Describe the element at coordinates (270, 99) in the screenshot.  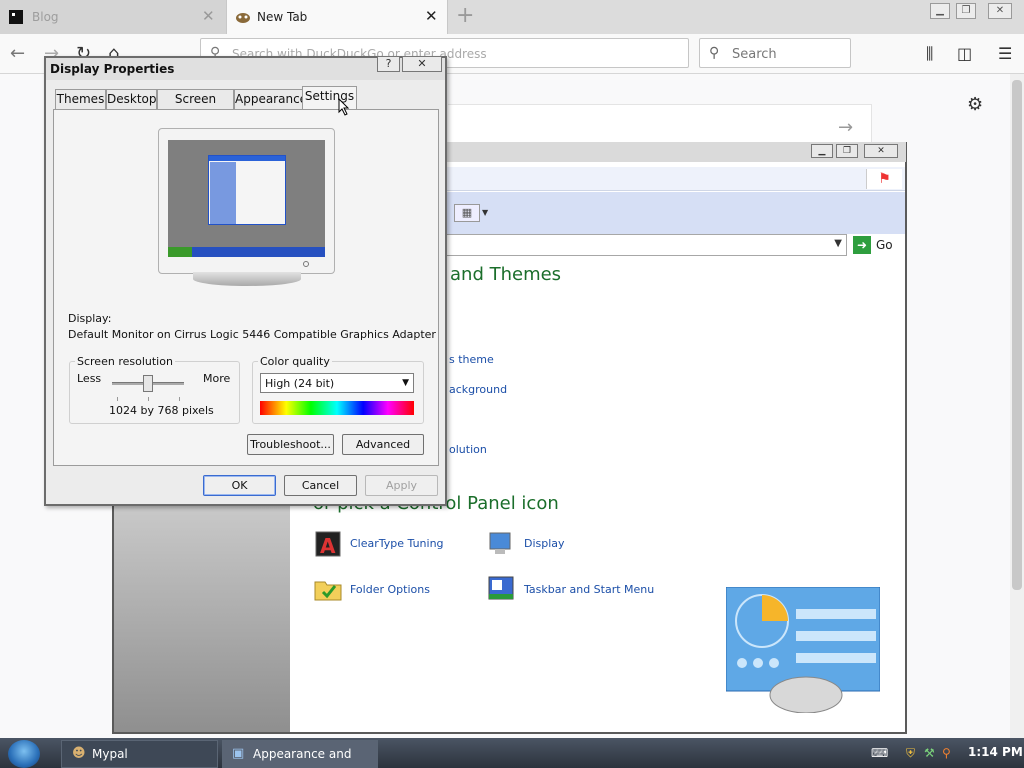
I see `tab-appearance: Appearance` at that location.